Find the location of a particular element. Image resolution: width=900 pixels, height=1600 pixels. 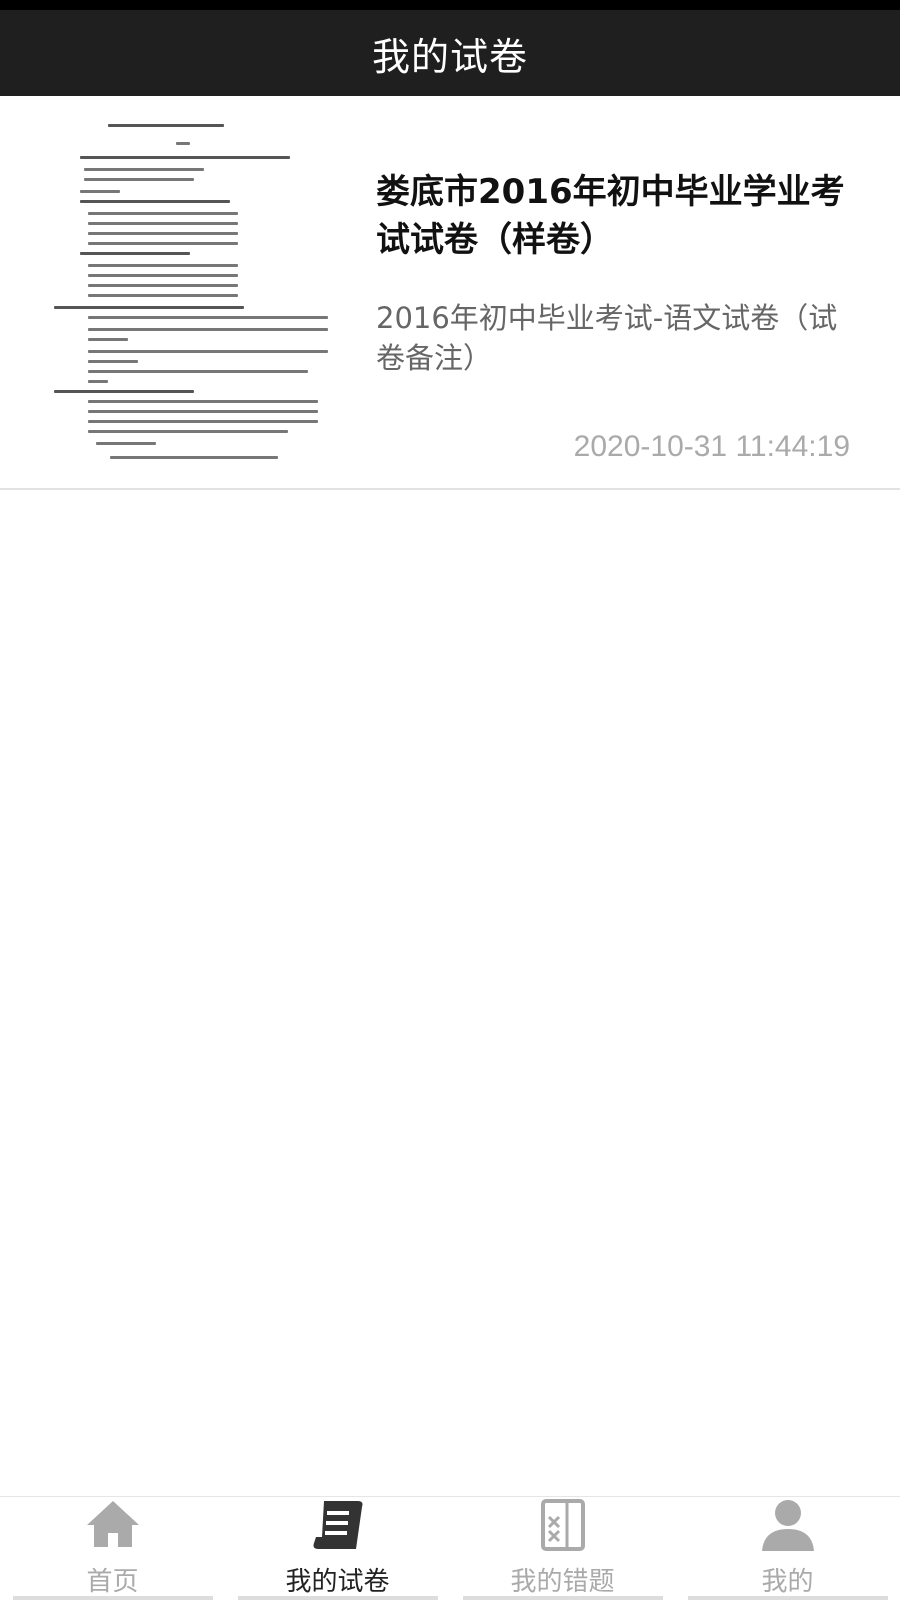

tab-home-label: 首页 is located at coordinates (112, 1582).